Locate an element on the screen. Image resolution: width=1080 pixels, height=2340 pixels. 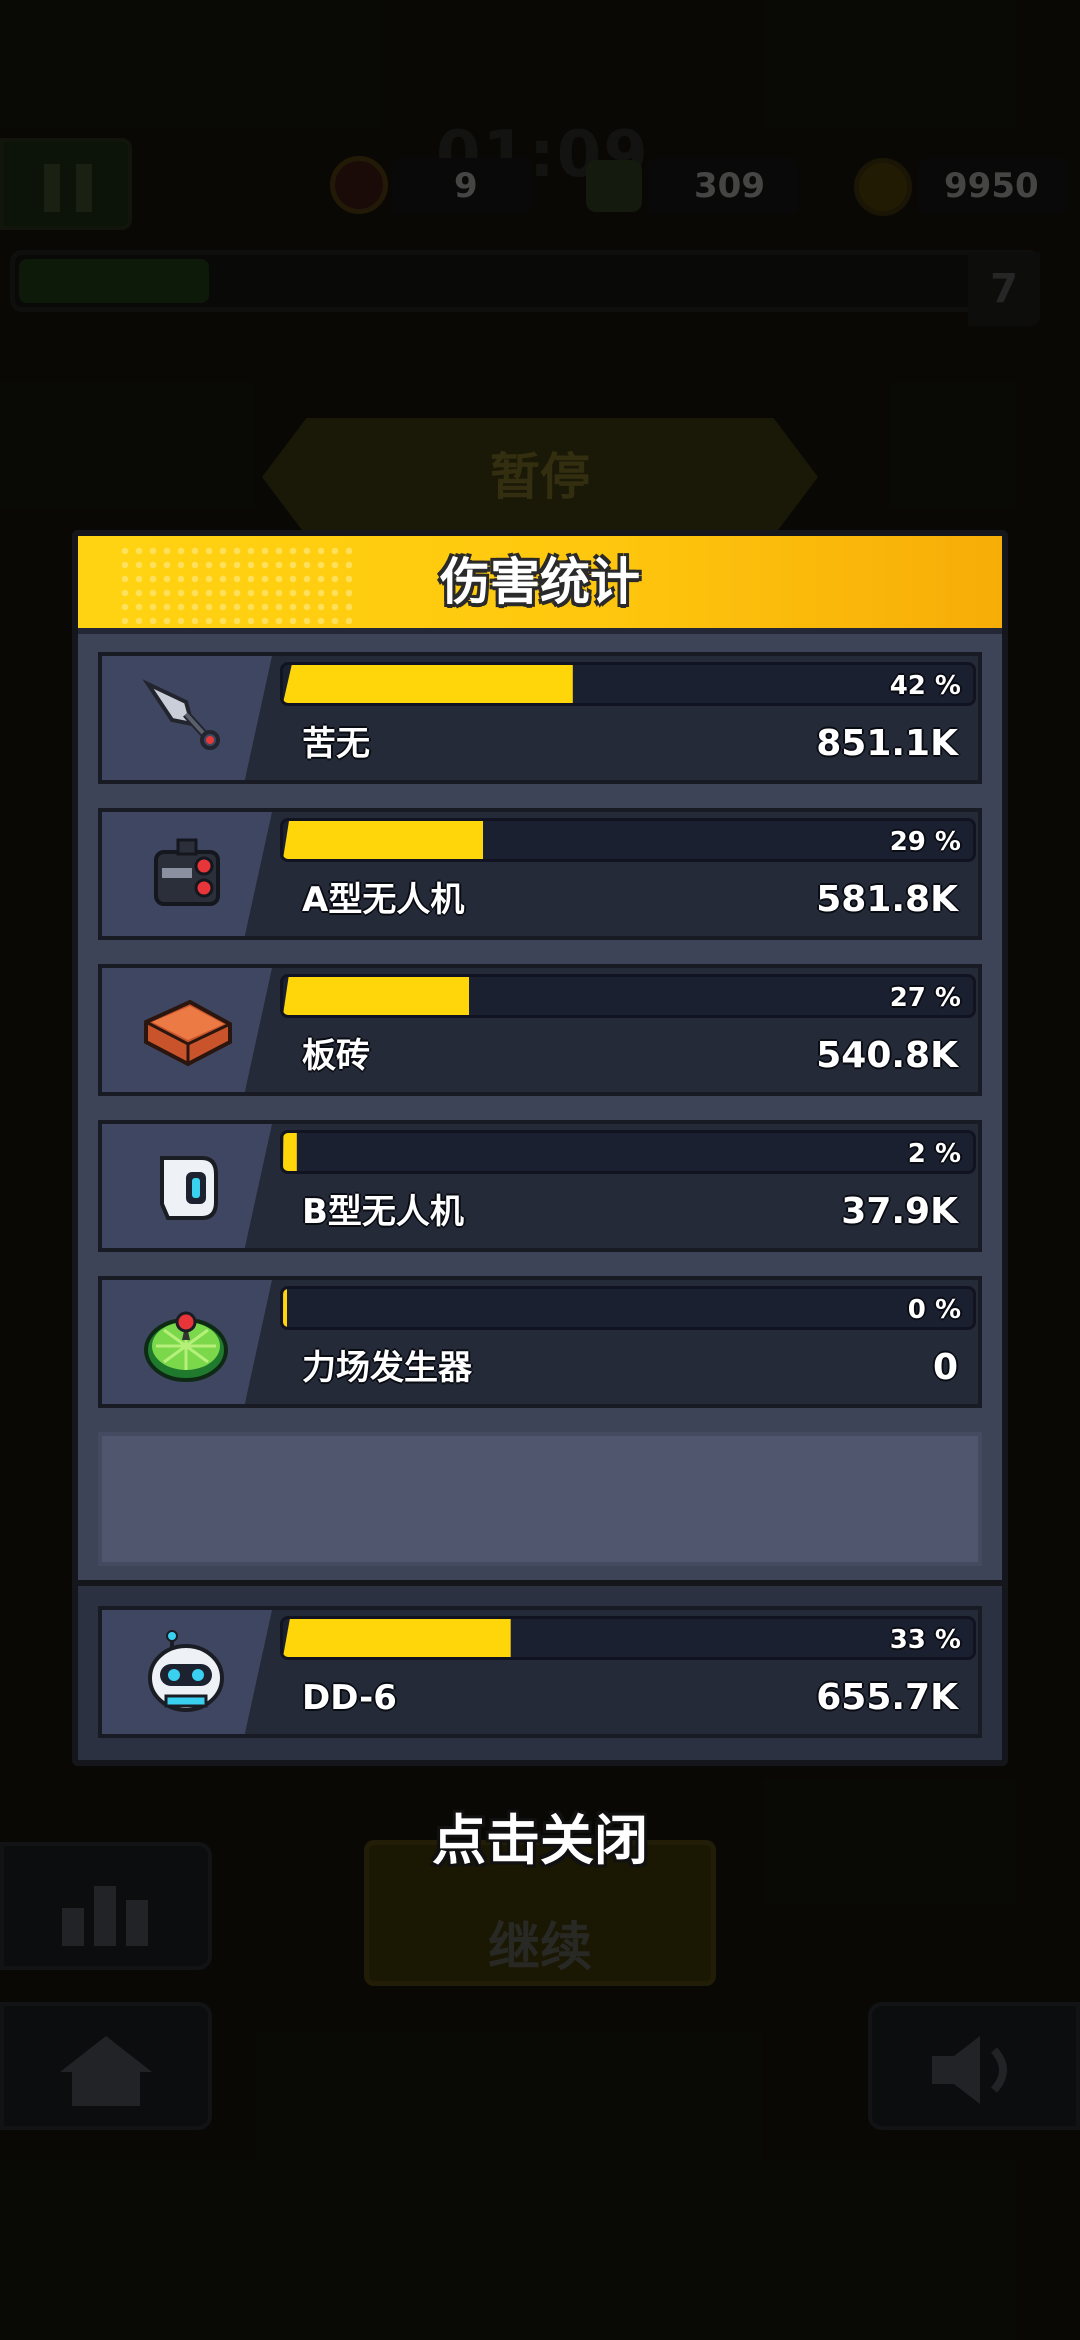
damage-share-bar: 27 % is located at coordinates (628, 996).